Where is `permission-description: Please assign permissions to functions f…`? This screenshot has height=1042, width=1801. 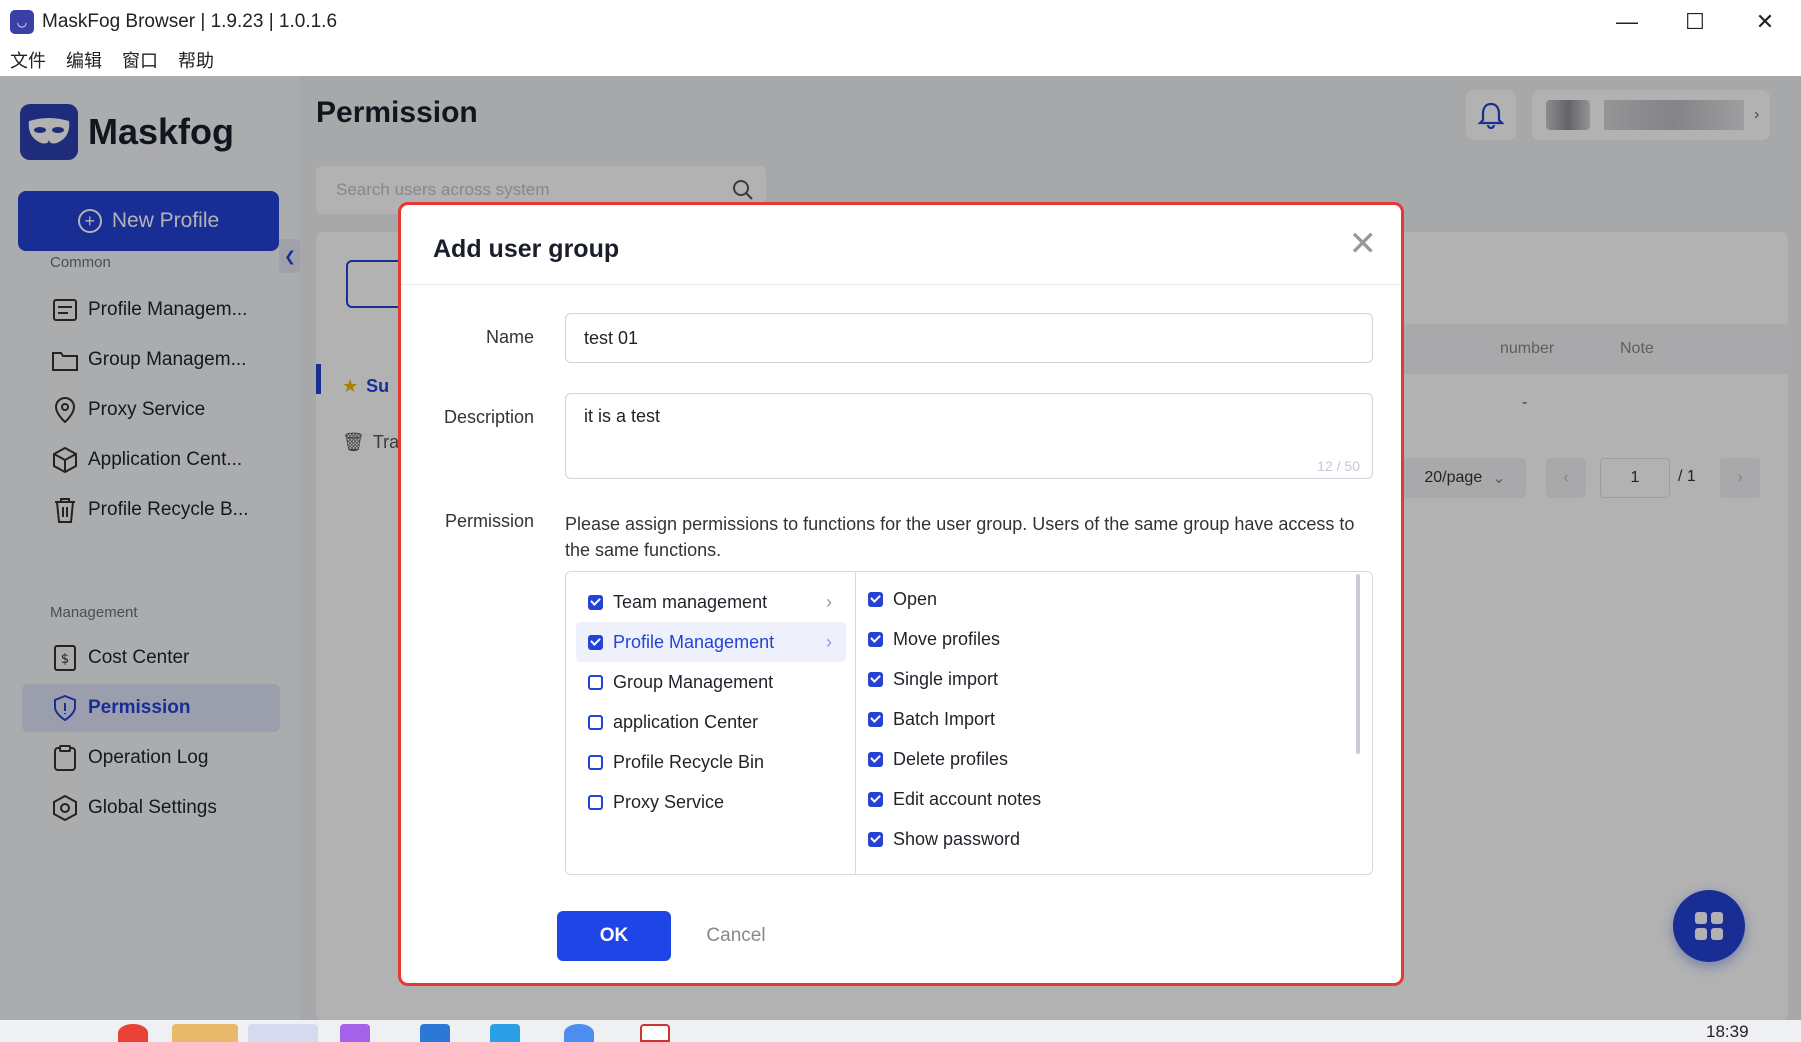 permission-description: Please assign permissions to functions f… is located at coordinates (960, 537).